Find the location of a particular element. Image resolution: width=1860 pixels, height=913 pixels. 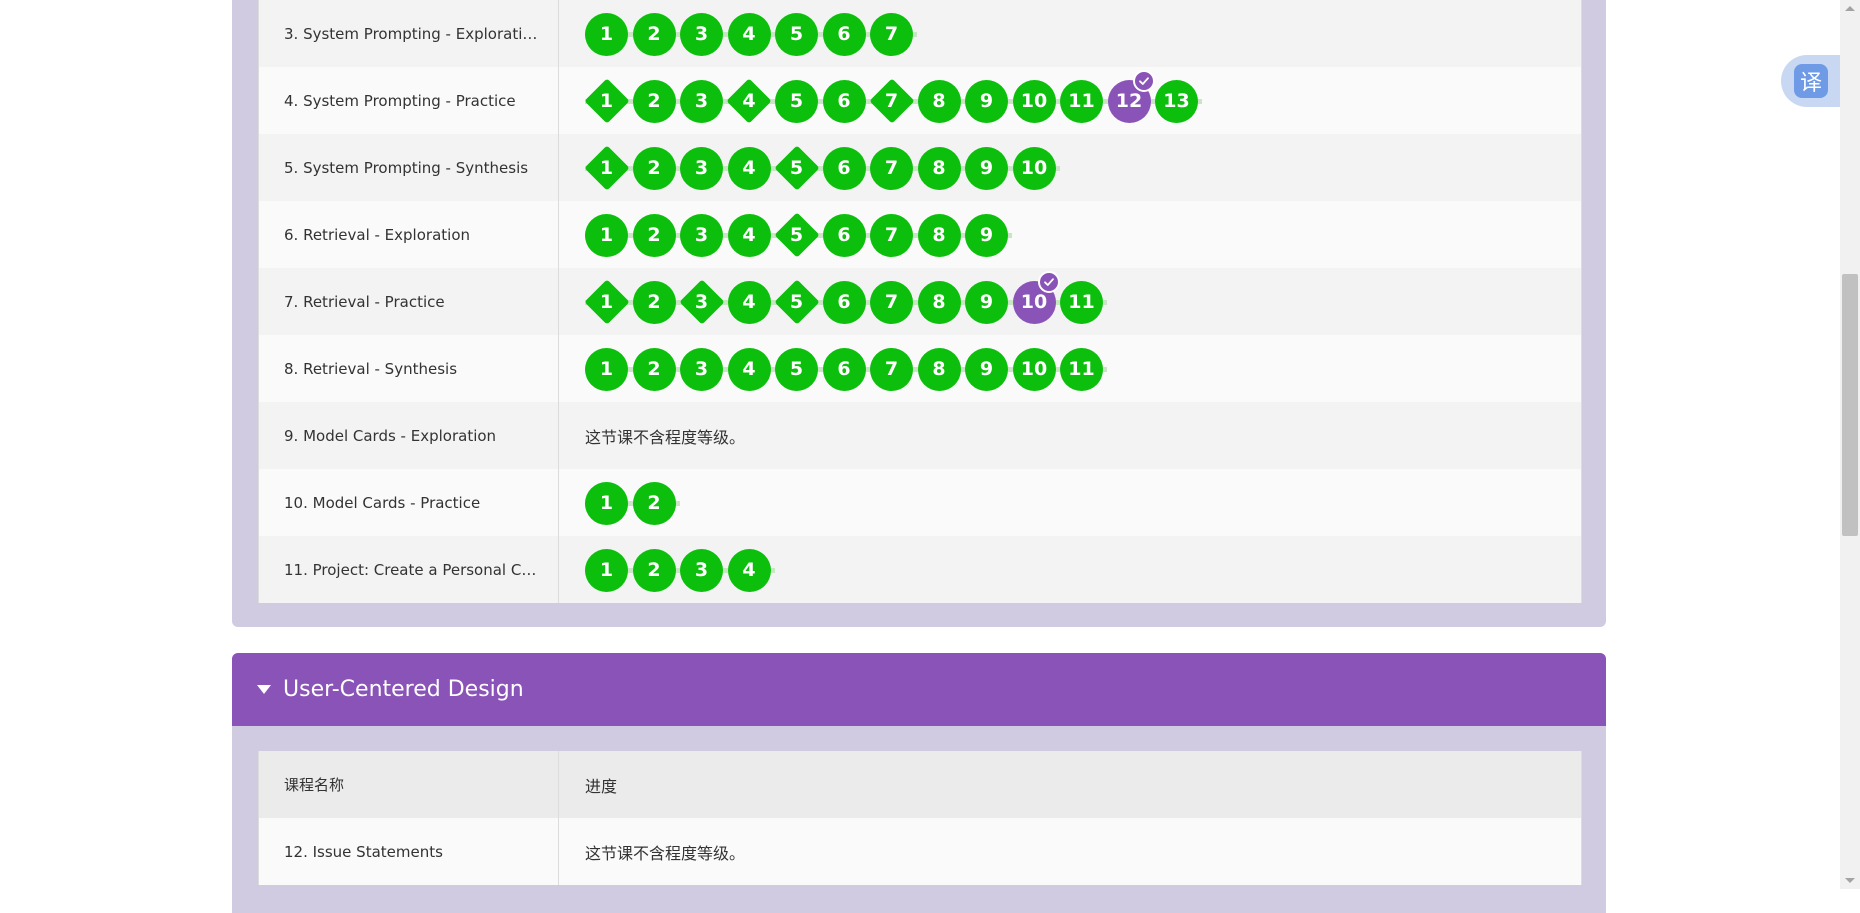

level-bubble-diamond: 7 is located at coordinates (891, 101).